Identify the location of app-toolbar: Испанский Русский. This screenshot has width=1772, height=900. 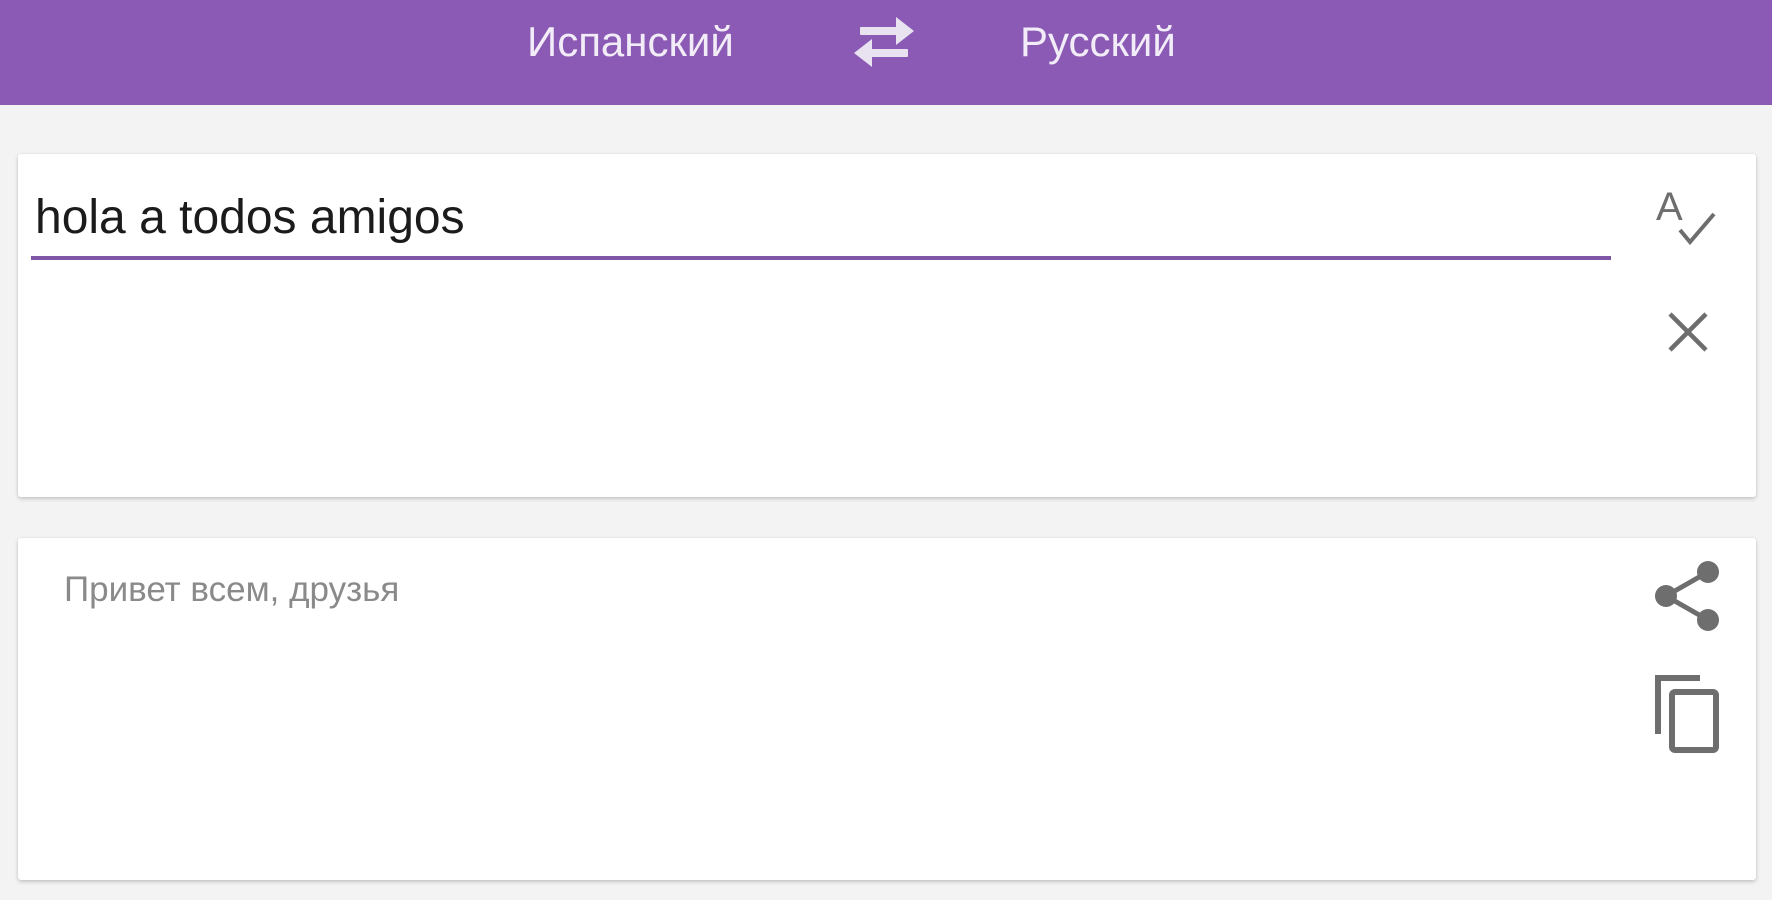
(886, 52).